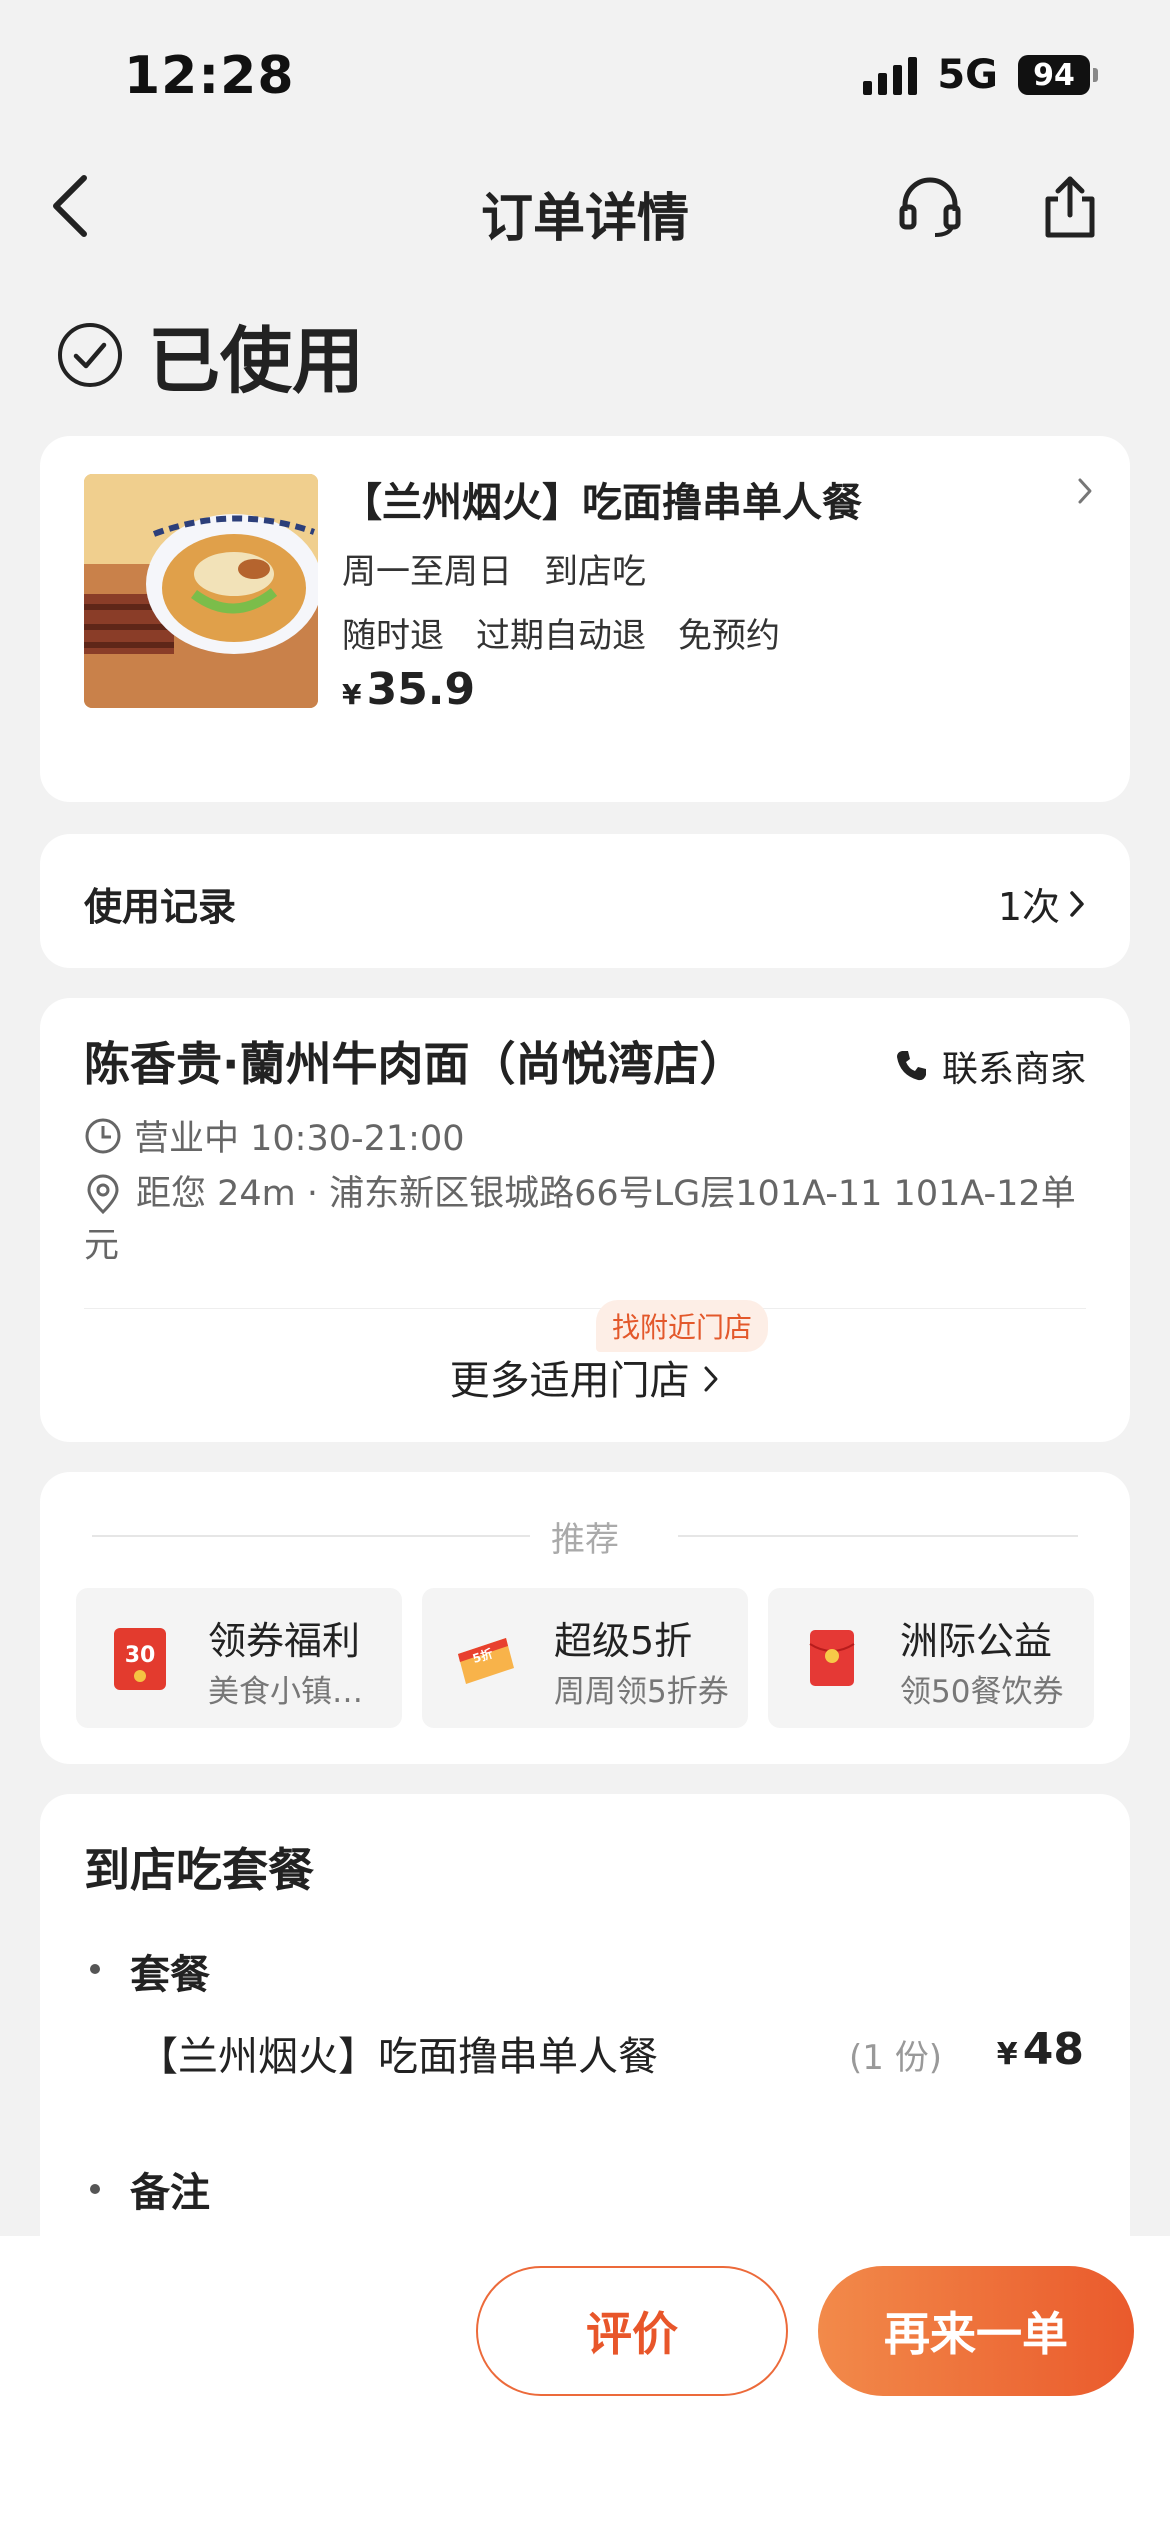 This screenshot has height=2532, width=1170. I want to click on status-indicators: 5G 94, so click(980, 75).